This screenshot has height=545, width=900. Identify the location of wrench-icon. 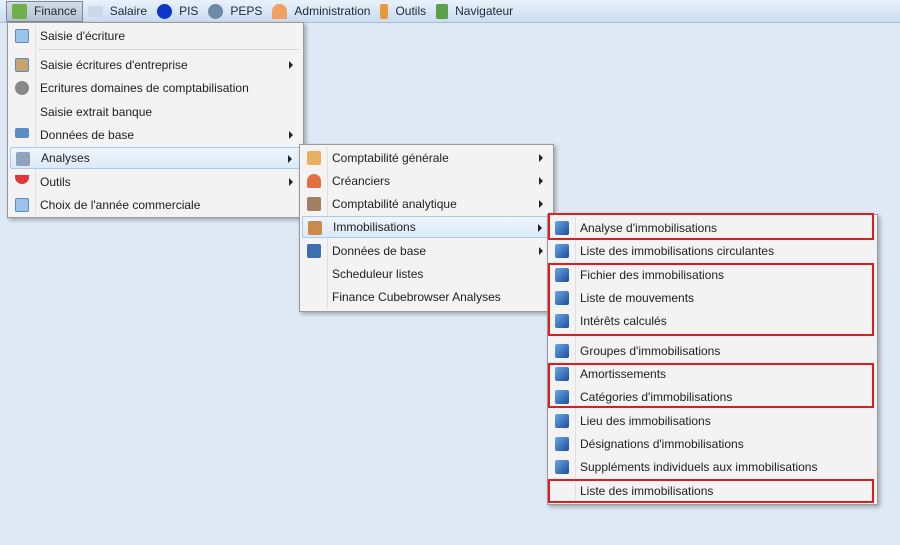
(384, 11).